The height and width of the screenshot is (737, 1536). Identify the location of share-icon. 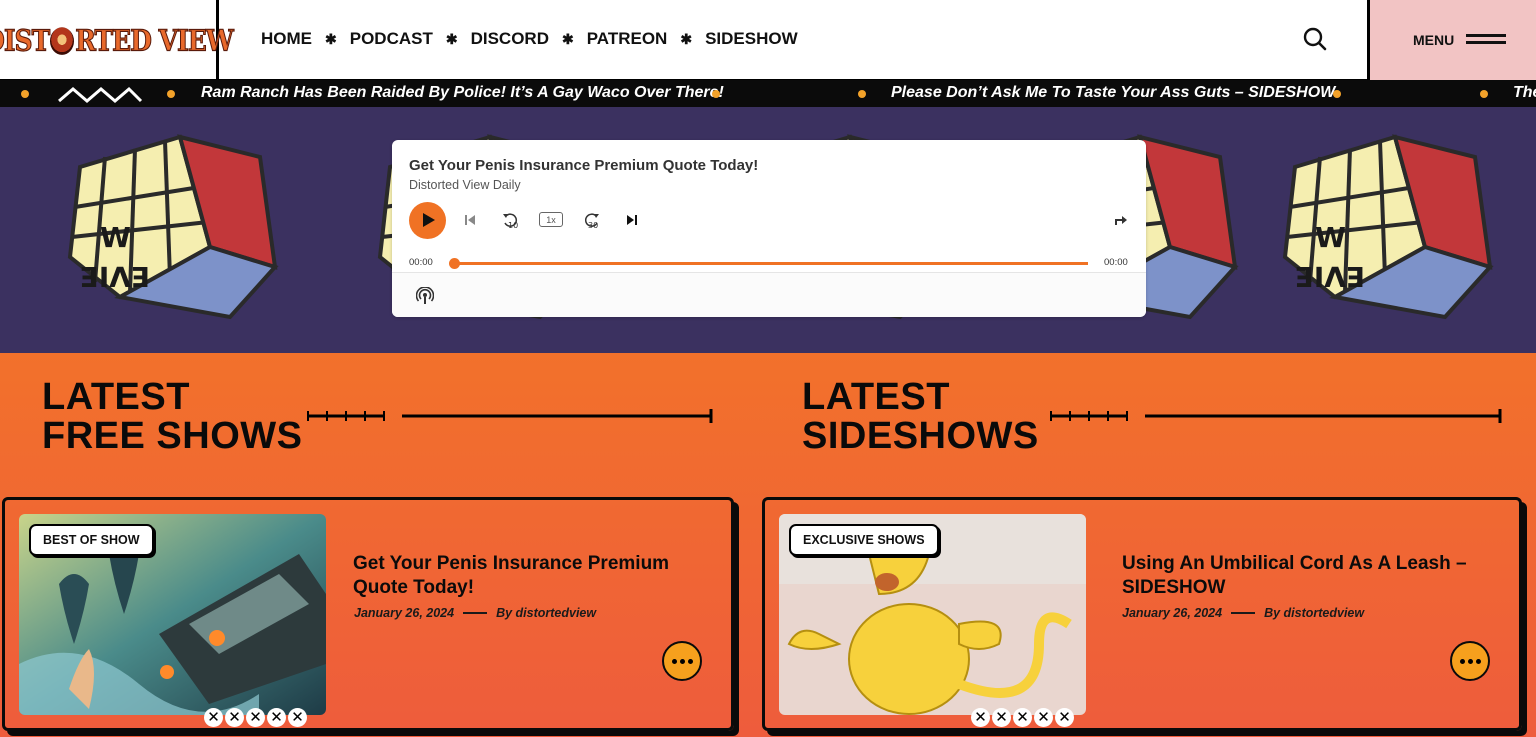
(1121, 220).